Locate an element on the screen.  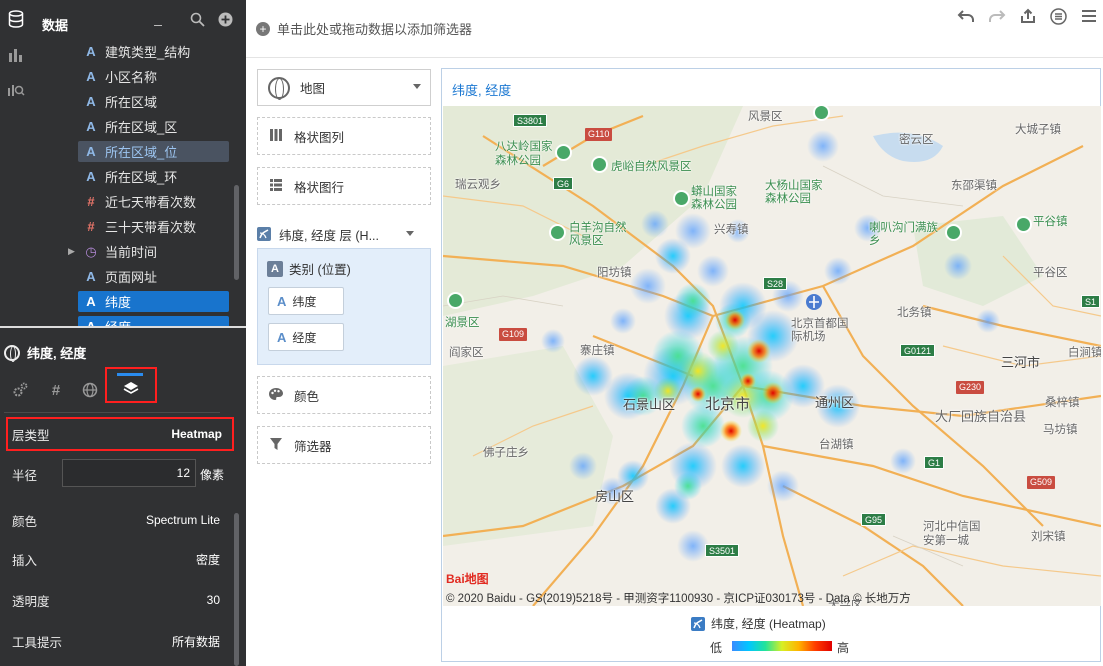
list-item: A 建筑类型_结构 is located at coordinates (153, 51).